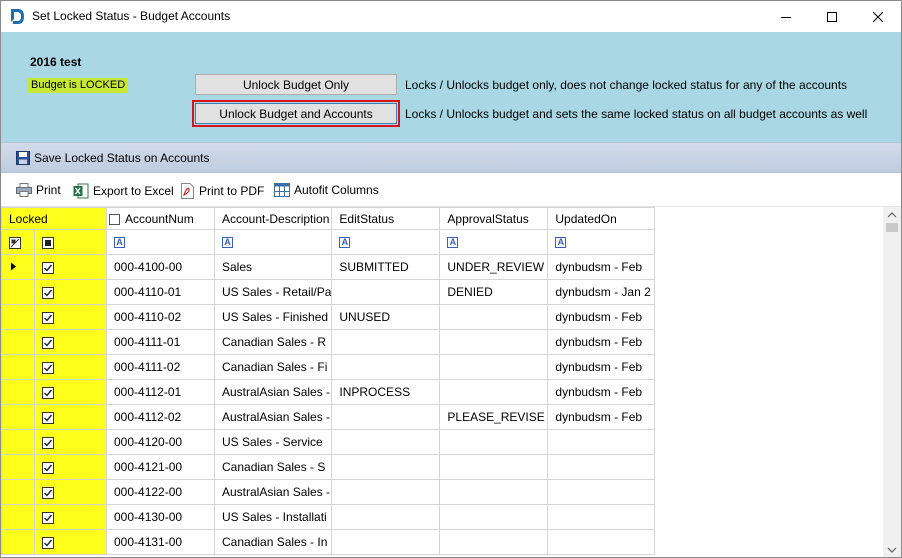 The image size is (902, 558). I want to click on save-locked-status-button: Save Locked Status on Accounts, so click(112, 158).